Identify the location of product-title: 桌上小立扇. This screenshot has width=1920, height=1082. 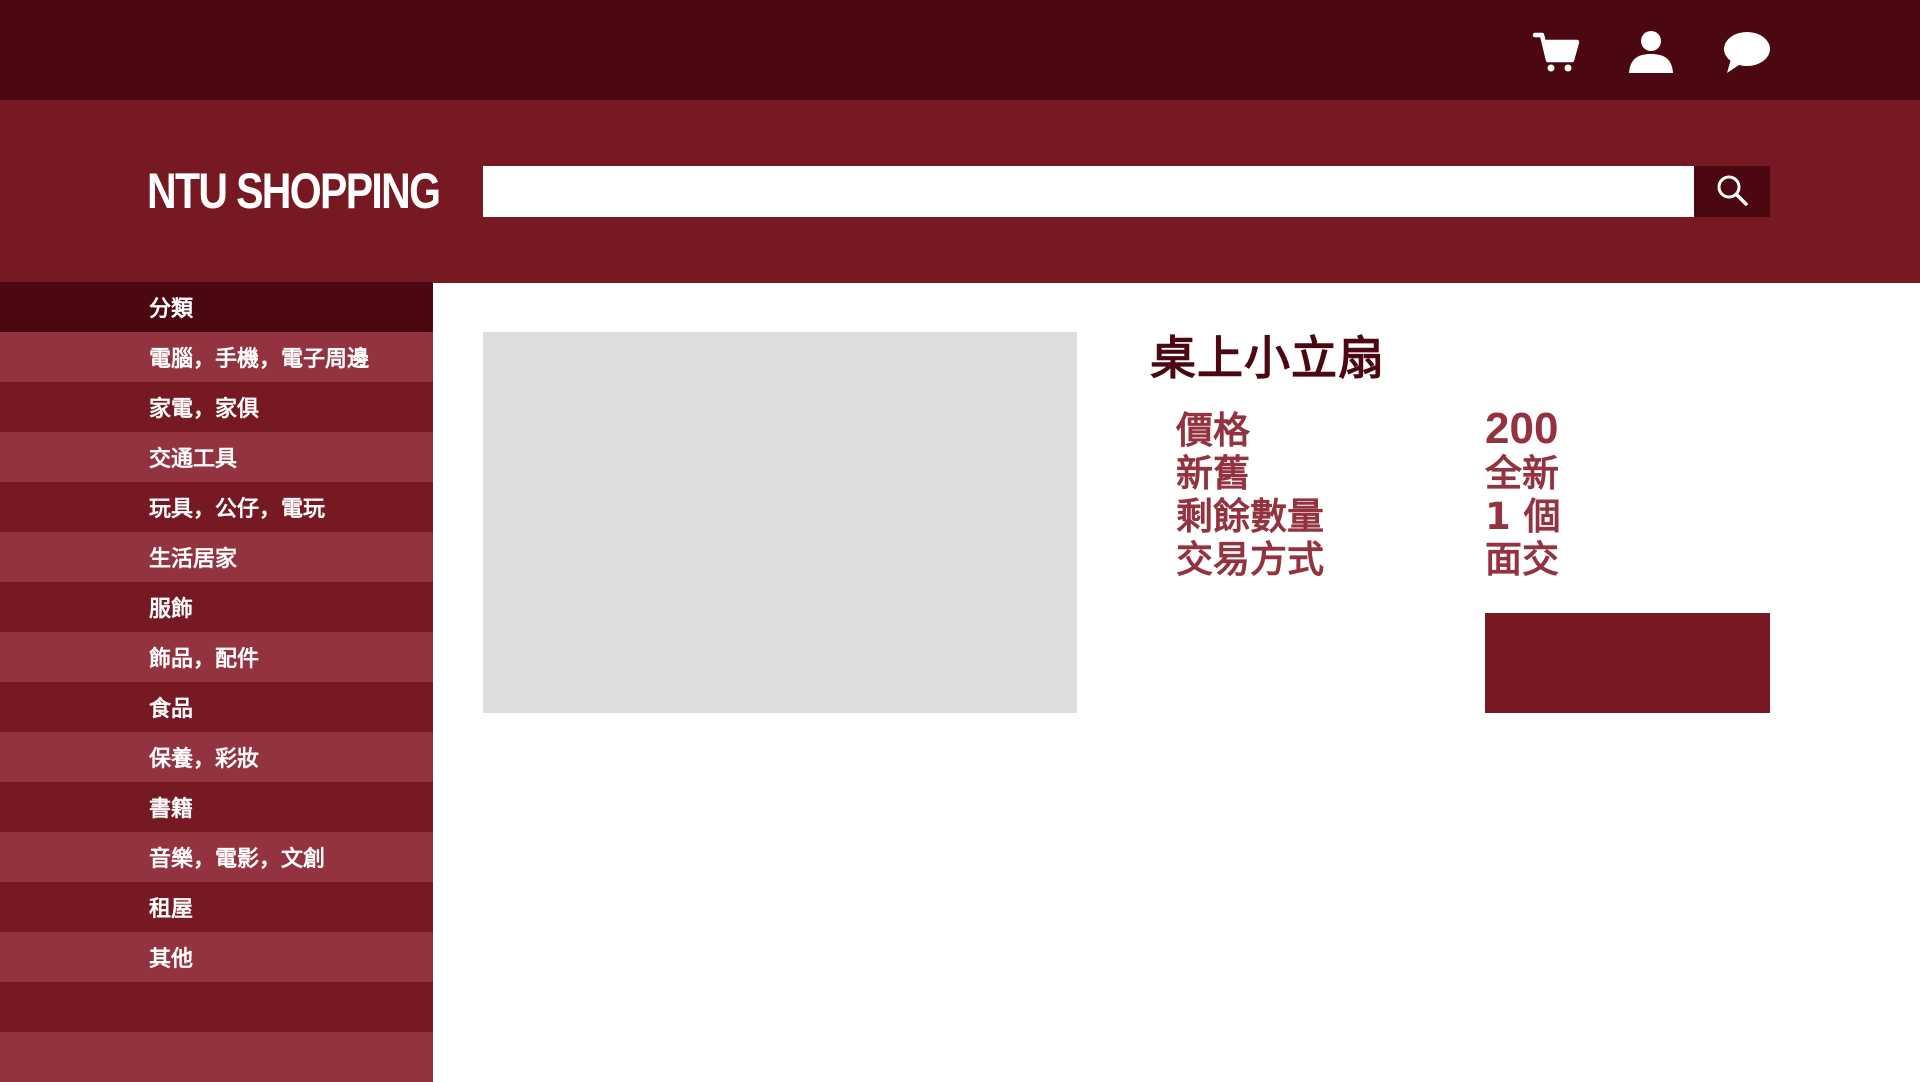
(1267, 358).